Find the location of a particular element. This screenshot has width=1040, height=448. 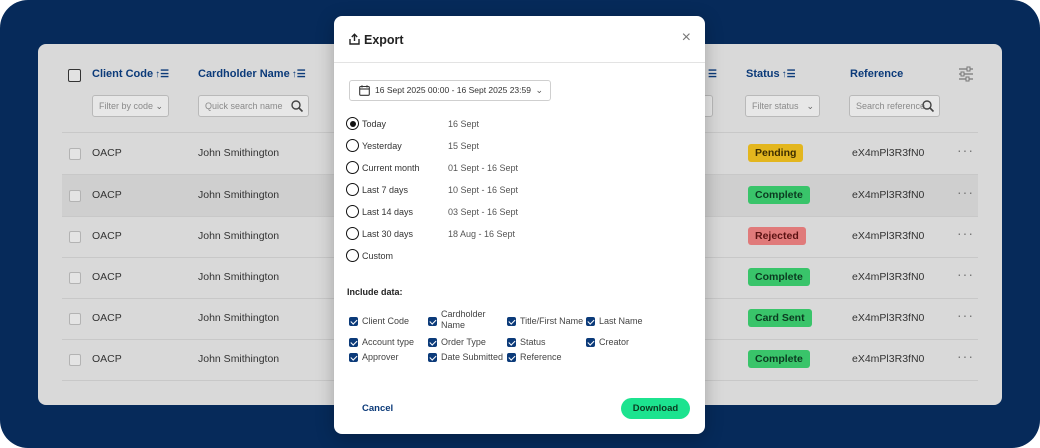

include-checkbox-label: Approver is located at coordinates (380, 357).